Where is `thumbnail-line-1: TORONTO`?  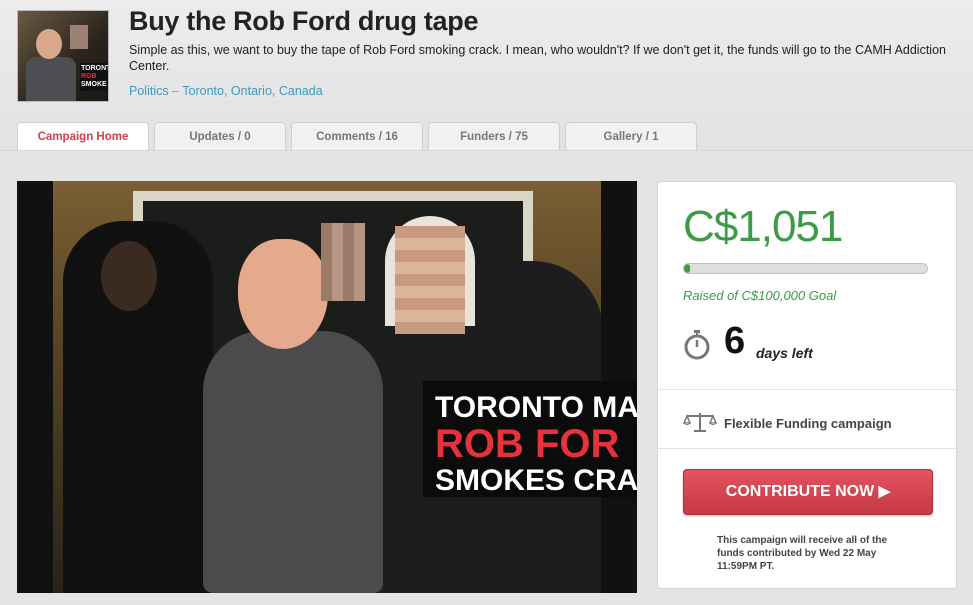
thumbnail-line-1: TORONTO is located at coordinates (94, 68).